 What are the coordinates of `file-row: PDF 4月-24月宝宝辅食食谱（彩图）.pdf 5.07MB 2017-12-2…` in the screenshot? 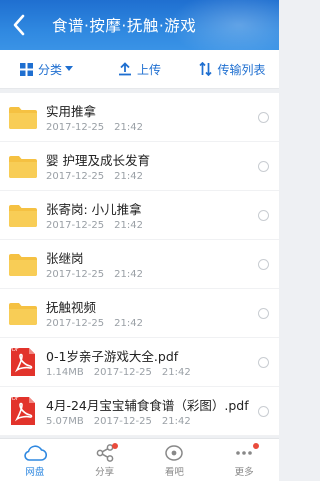 It's located at (139, 411).